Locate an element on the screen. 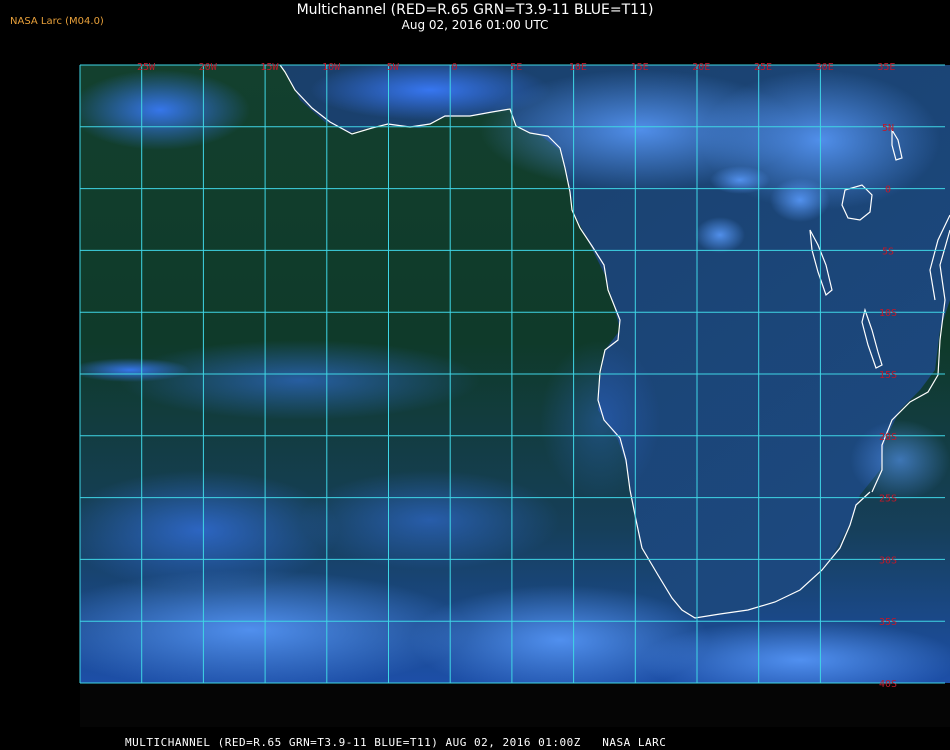 Image resolution: width=950 pixels, height=750 pixels. latitude-label: 15S is located at coordinates (888, 375).